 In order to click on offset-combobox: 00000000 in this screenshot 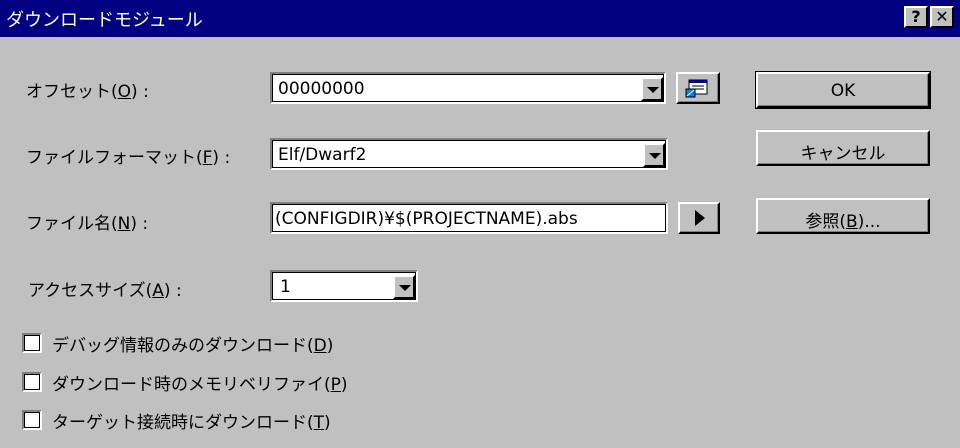, I will do `click(468, 88)`.